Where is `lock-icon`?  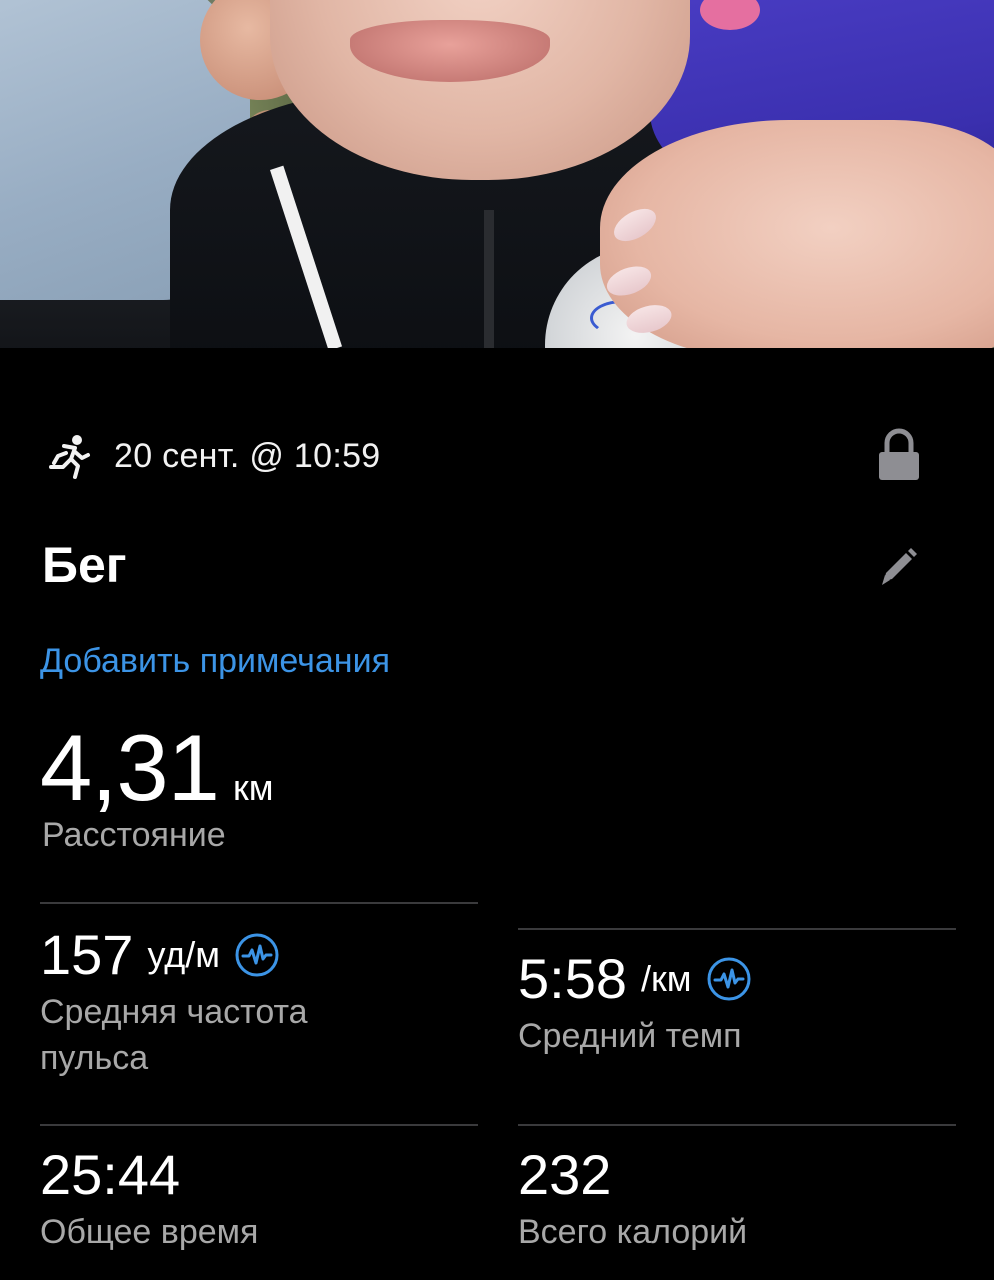 lock-icon is located at coordinates (899, 455).